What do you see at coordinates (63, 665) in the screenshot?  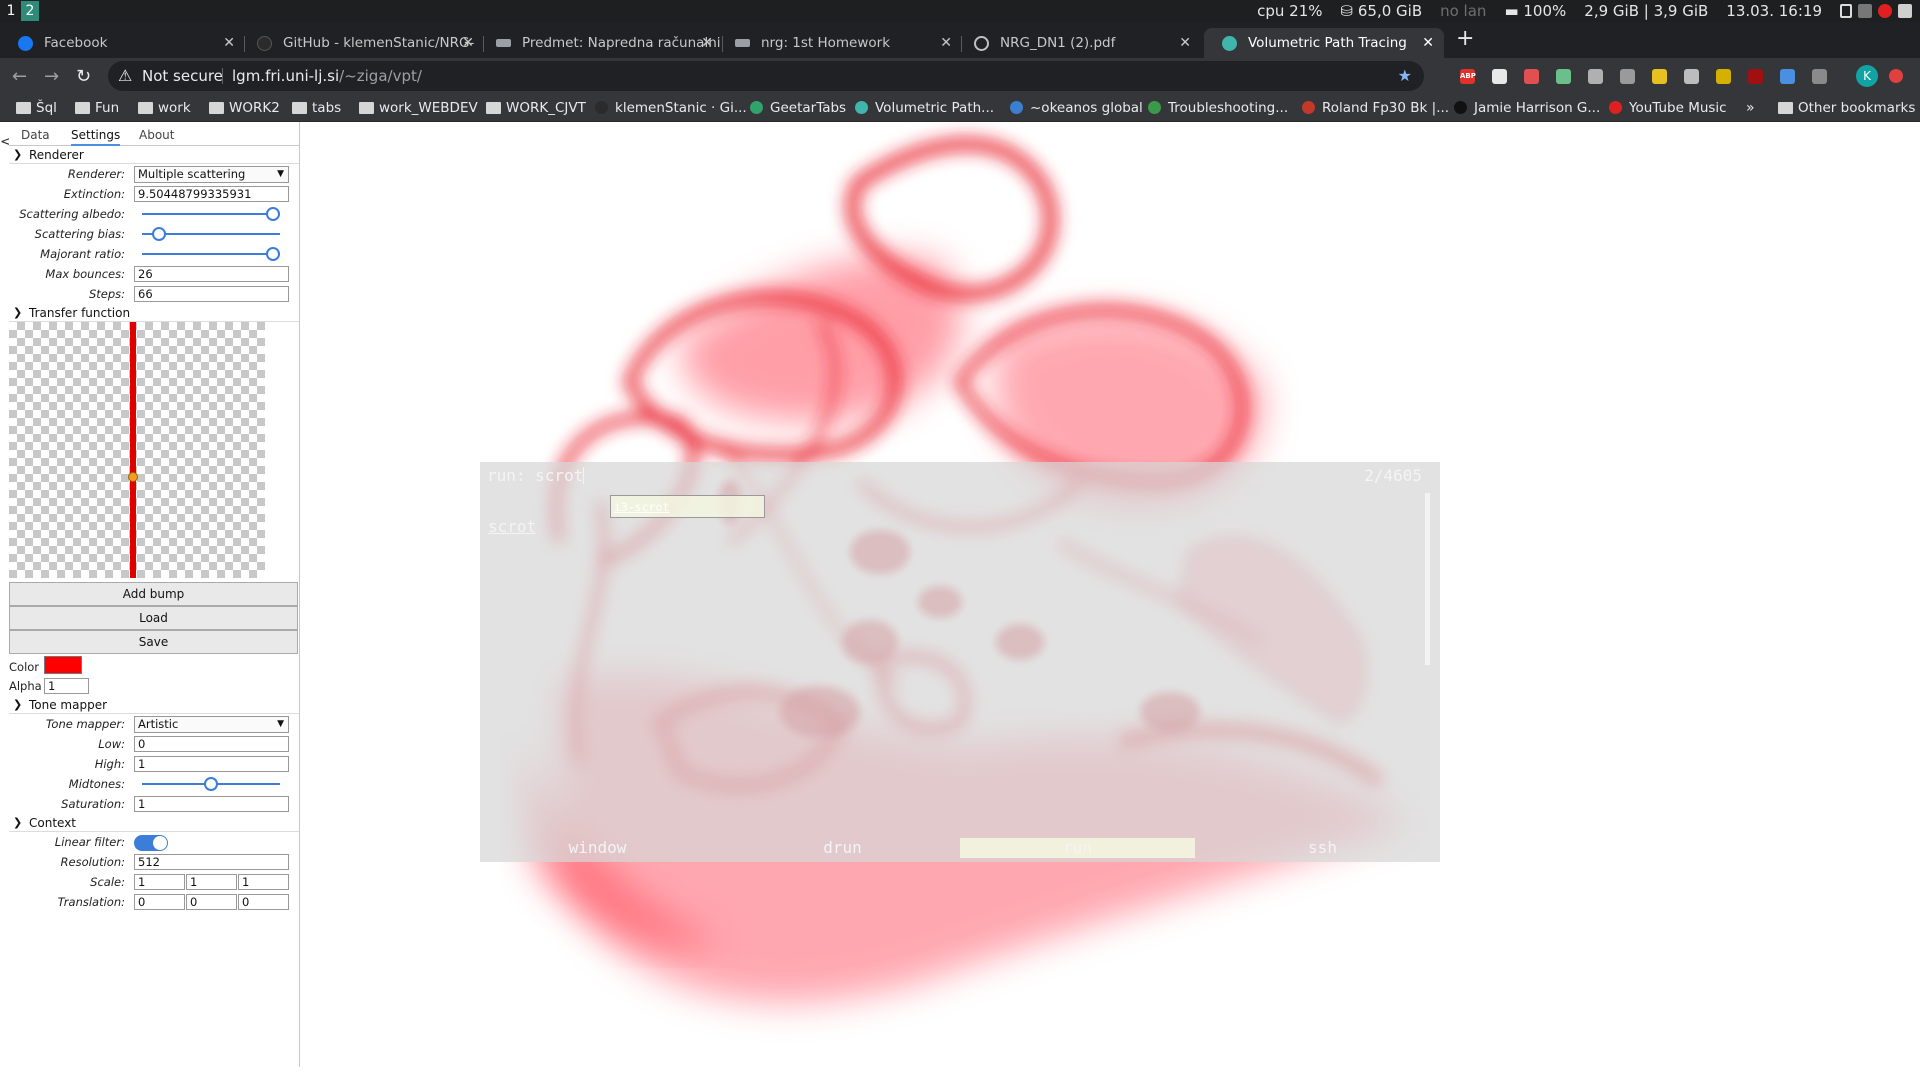 I see `color-picker` at bounding box center [63, 665].